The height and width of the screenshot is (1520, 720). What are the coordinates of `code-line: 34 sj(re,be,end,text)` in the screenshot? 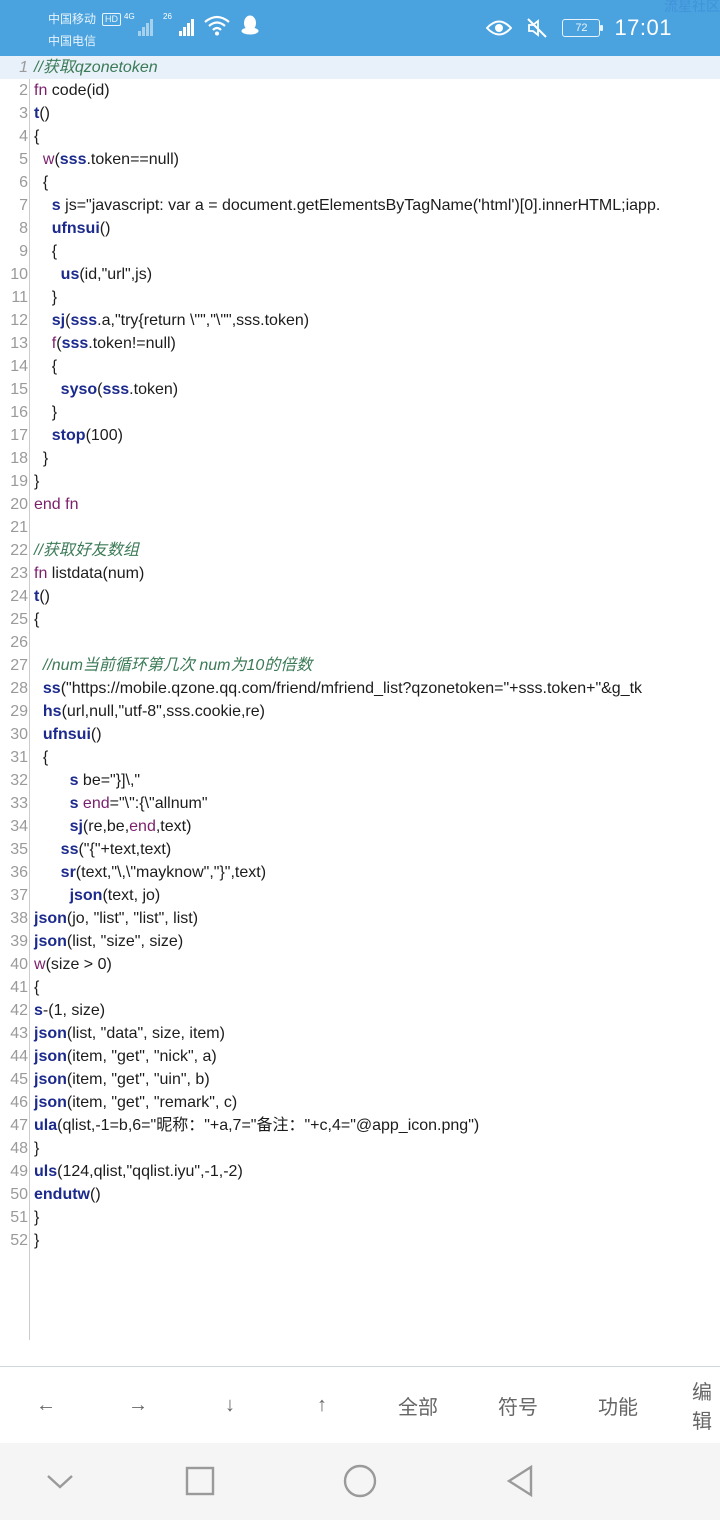 It's located at (360, 826).